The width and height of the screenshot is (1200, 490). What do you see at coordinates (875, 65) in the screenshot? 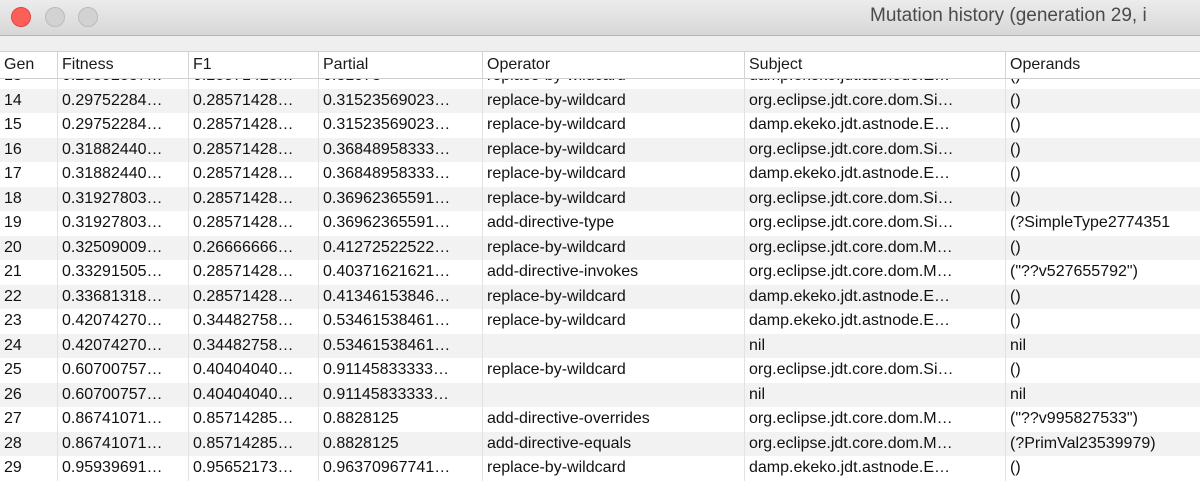
I see `column-header-subject: Subject` at bounding box center [875, 65].